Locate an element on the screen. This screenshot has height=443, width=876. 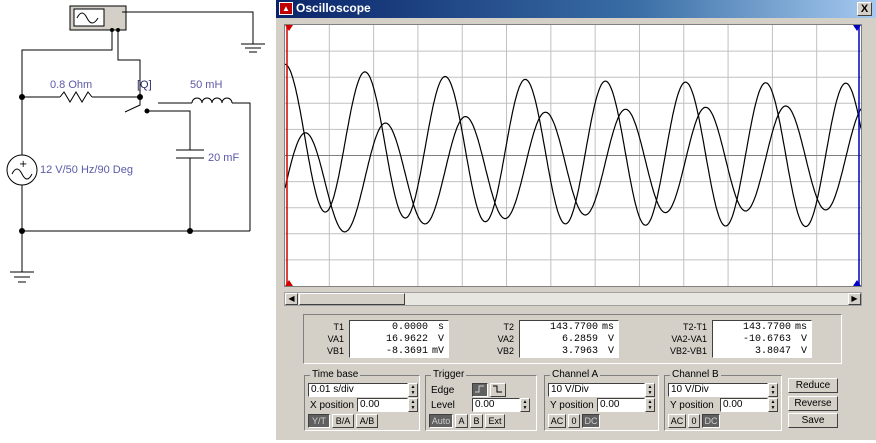
channel-a-title: Channel A is located at coordinates (575, 374).